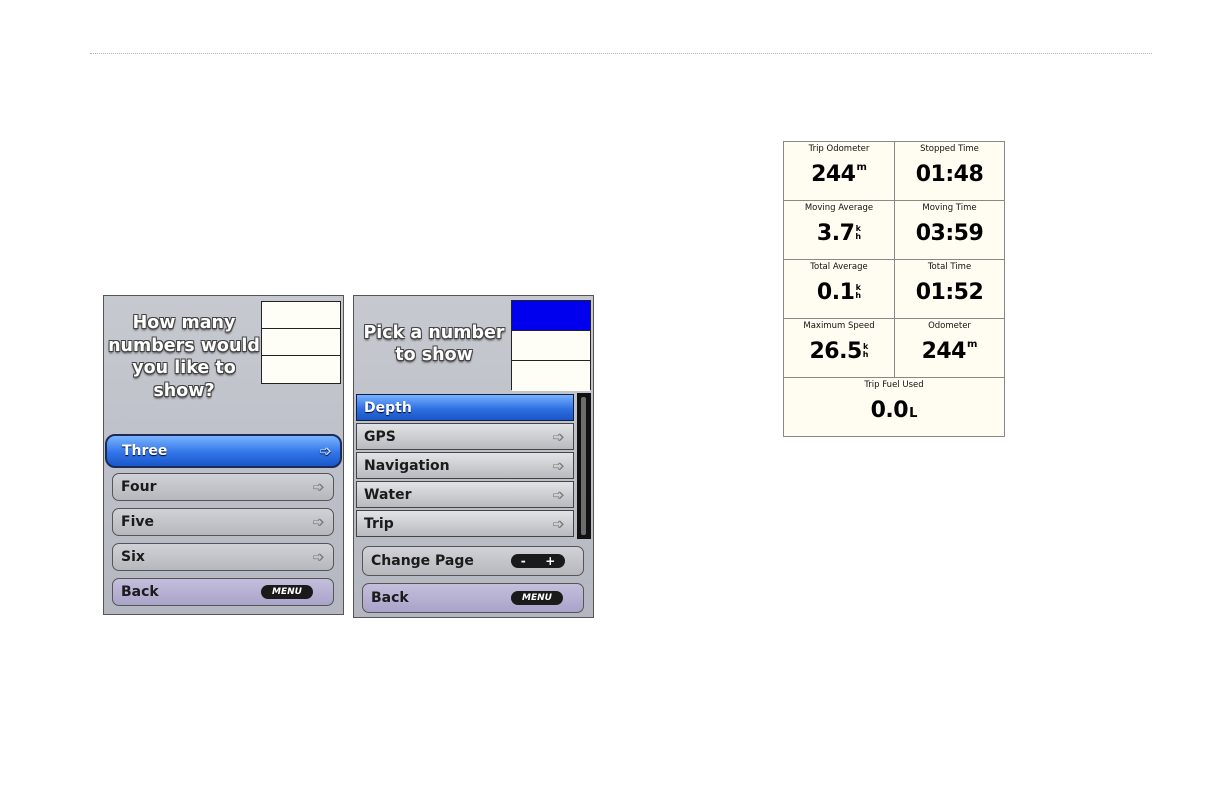 This screenshot has width=1224, height=792. Describe the element at coordinates (949, 149) in the screenshot. I see `trip-cell-label: Stopped Time` at that location.